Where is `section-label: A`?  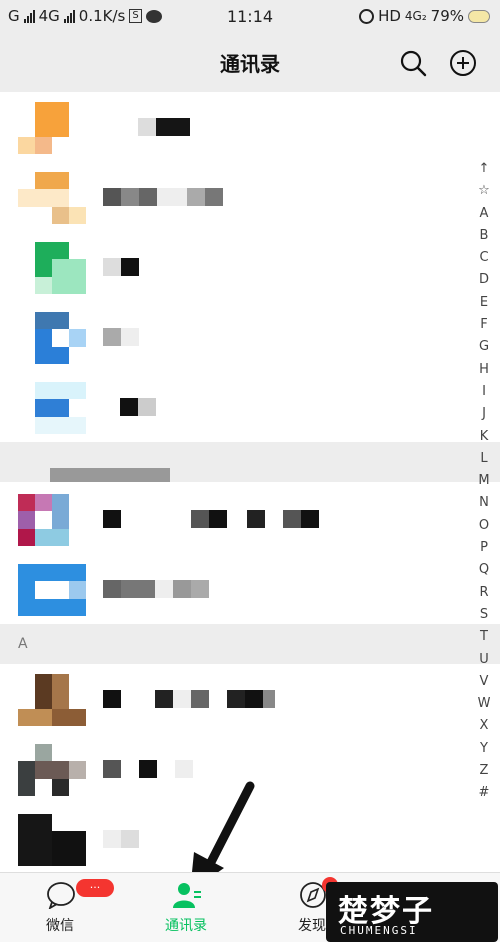 section-label: A is located at coordinates (23, 644).